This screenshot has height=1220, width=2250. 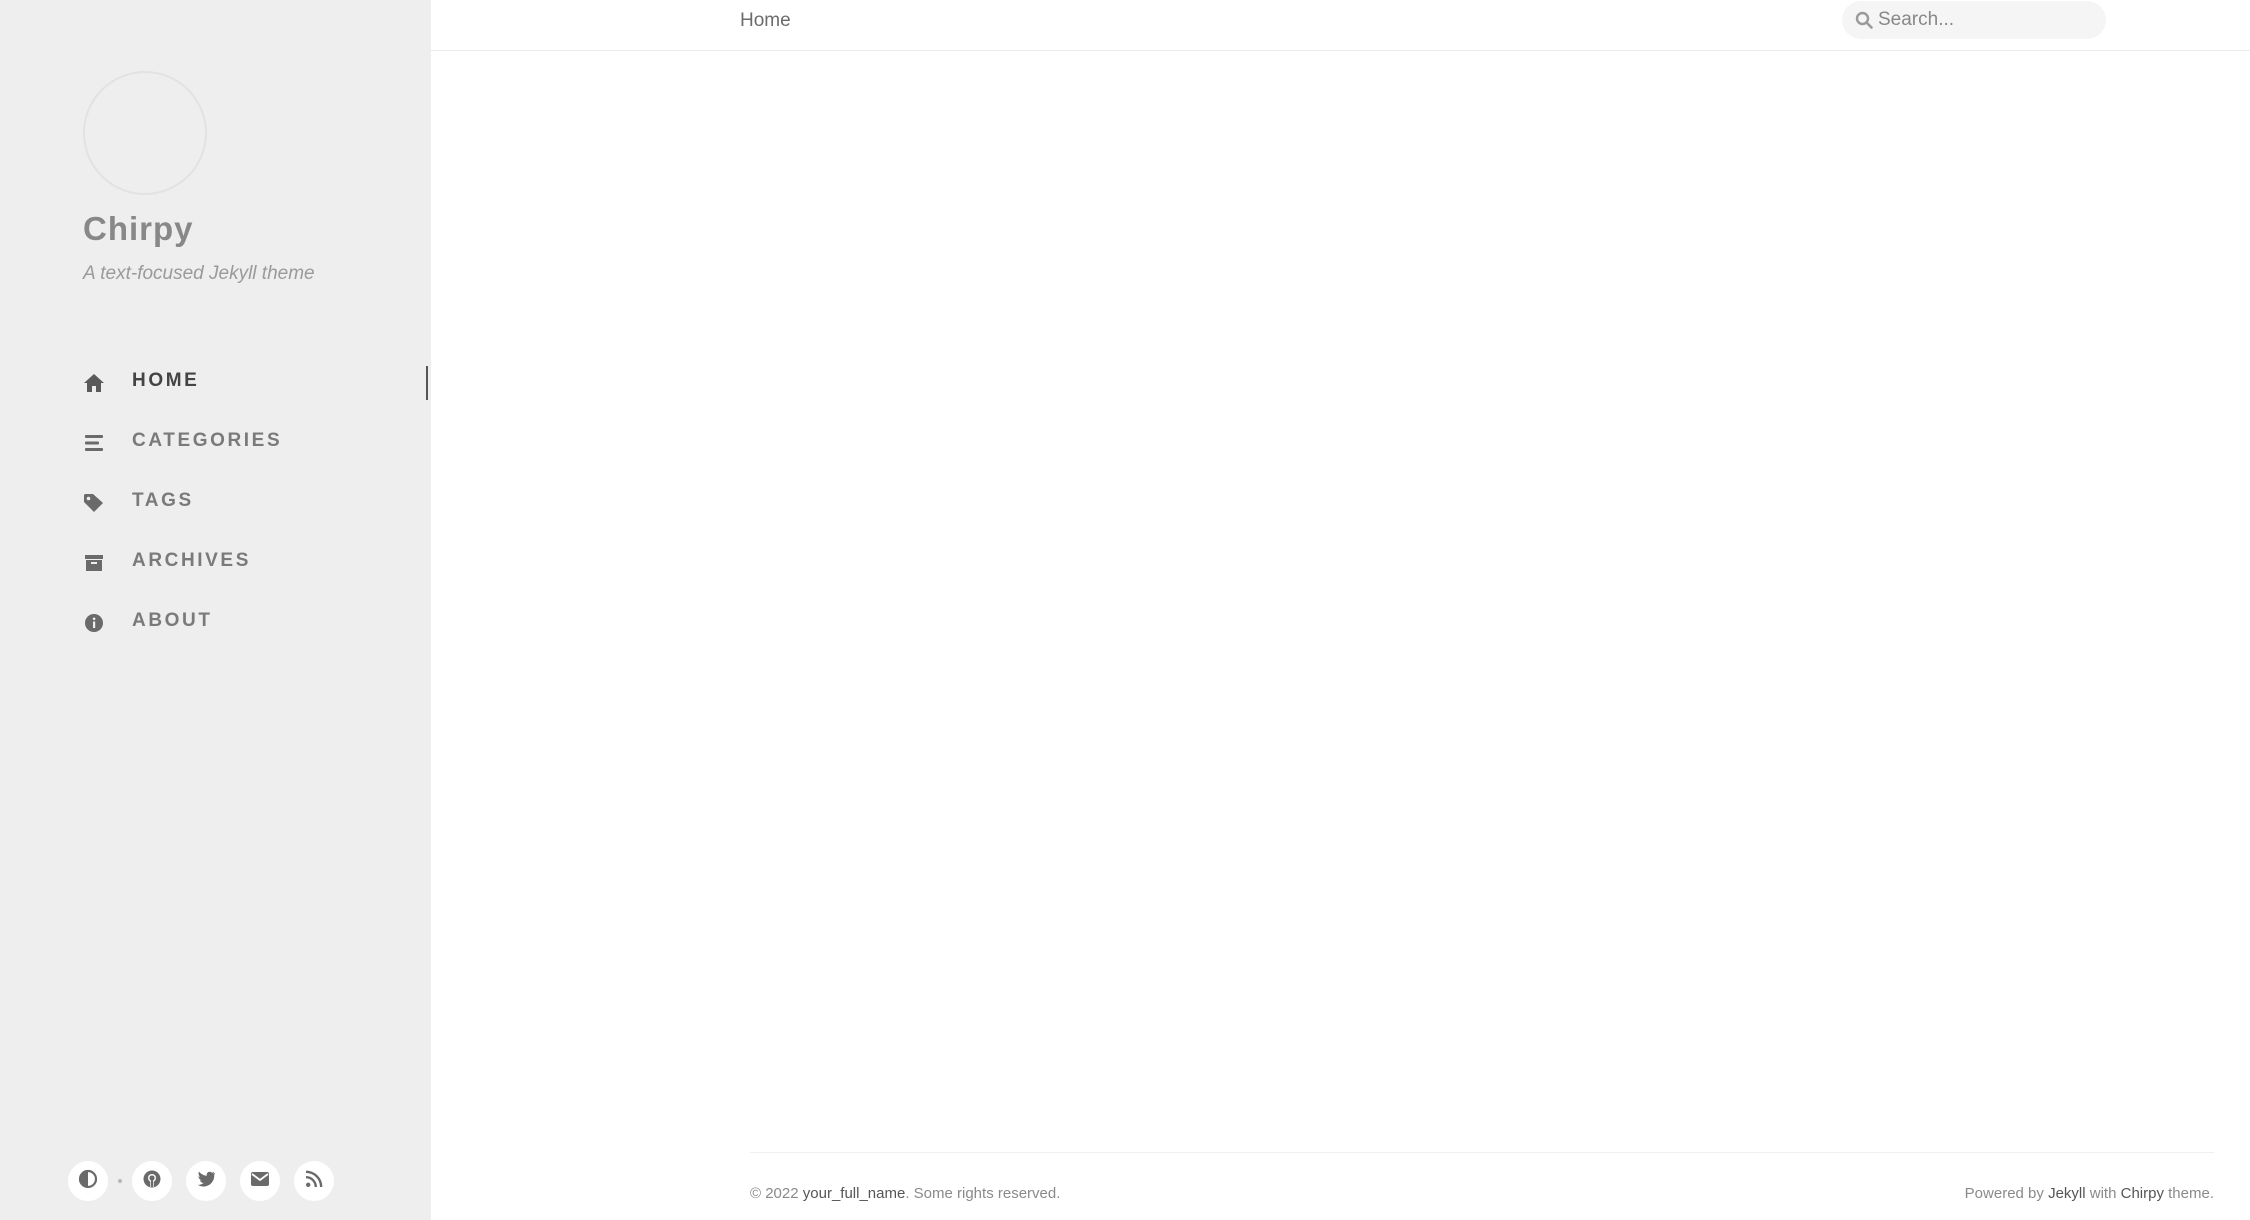 I want to click on sidebar-nav: HOME CATEGORIES TAGS ARCHIVES ABOUT, so click(x=215, y=502).